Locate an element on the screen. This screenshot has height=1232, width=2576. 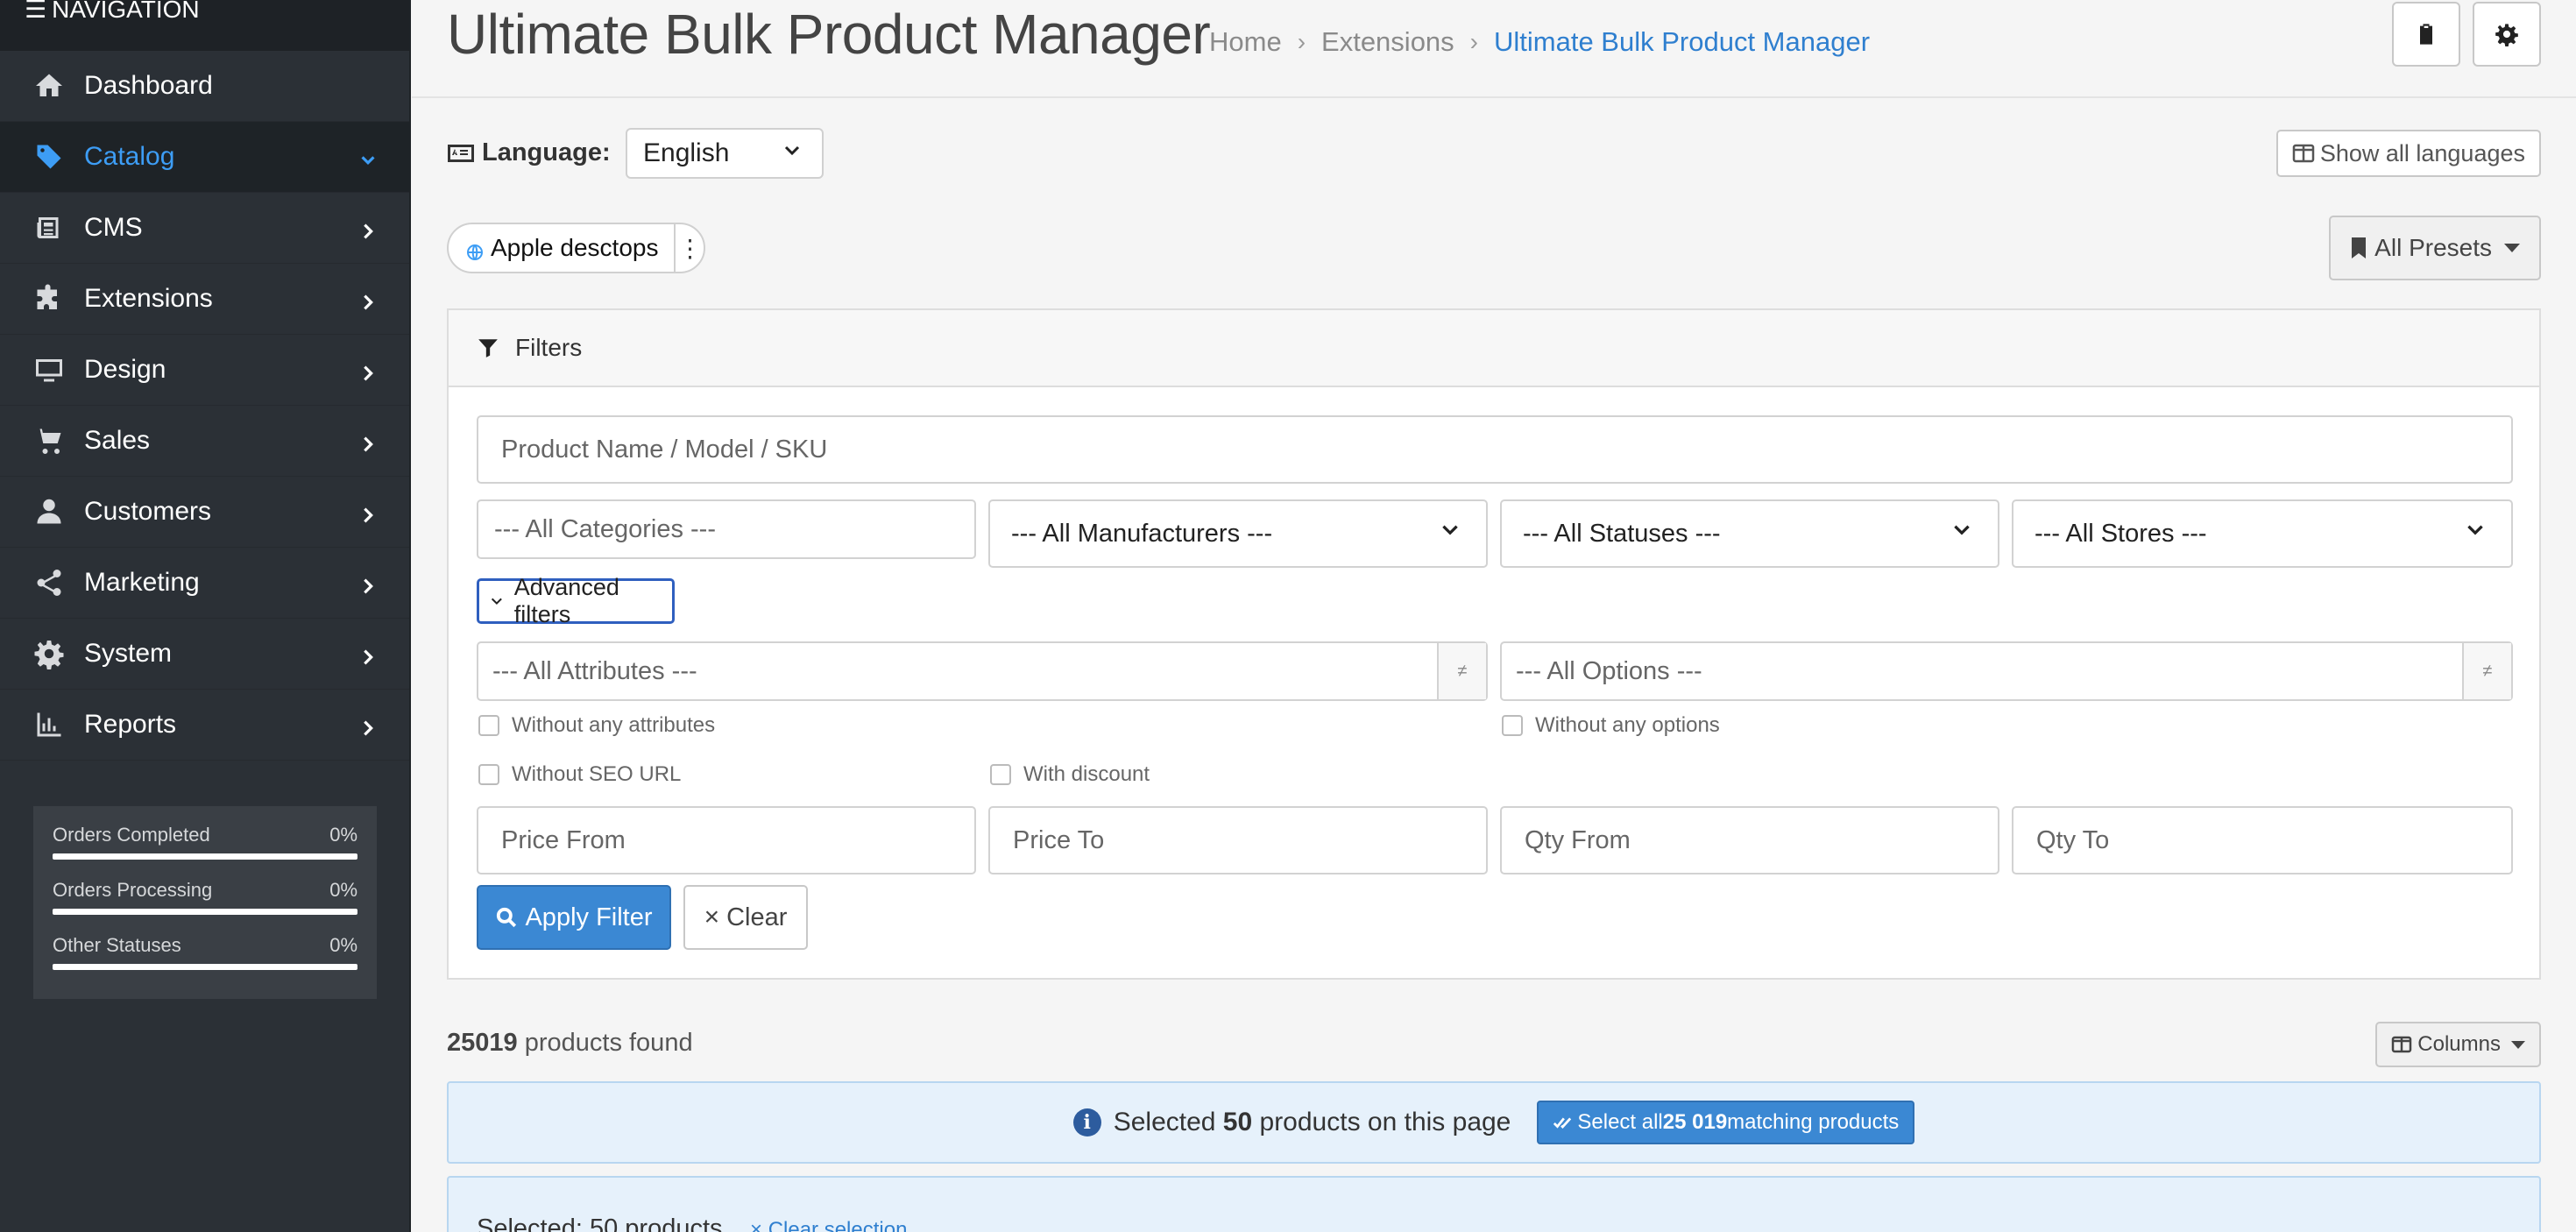
home-icon is located at coordinates (49, 85).